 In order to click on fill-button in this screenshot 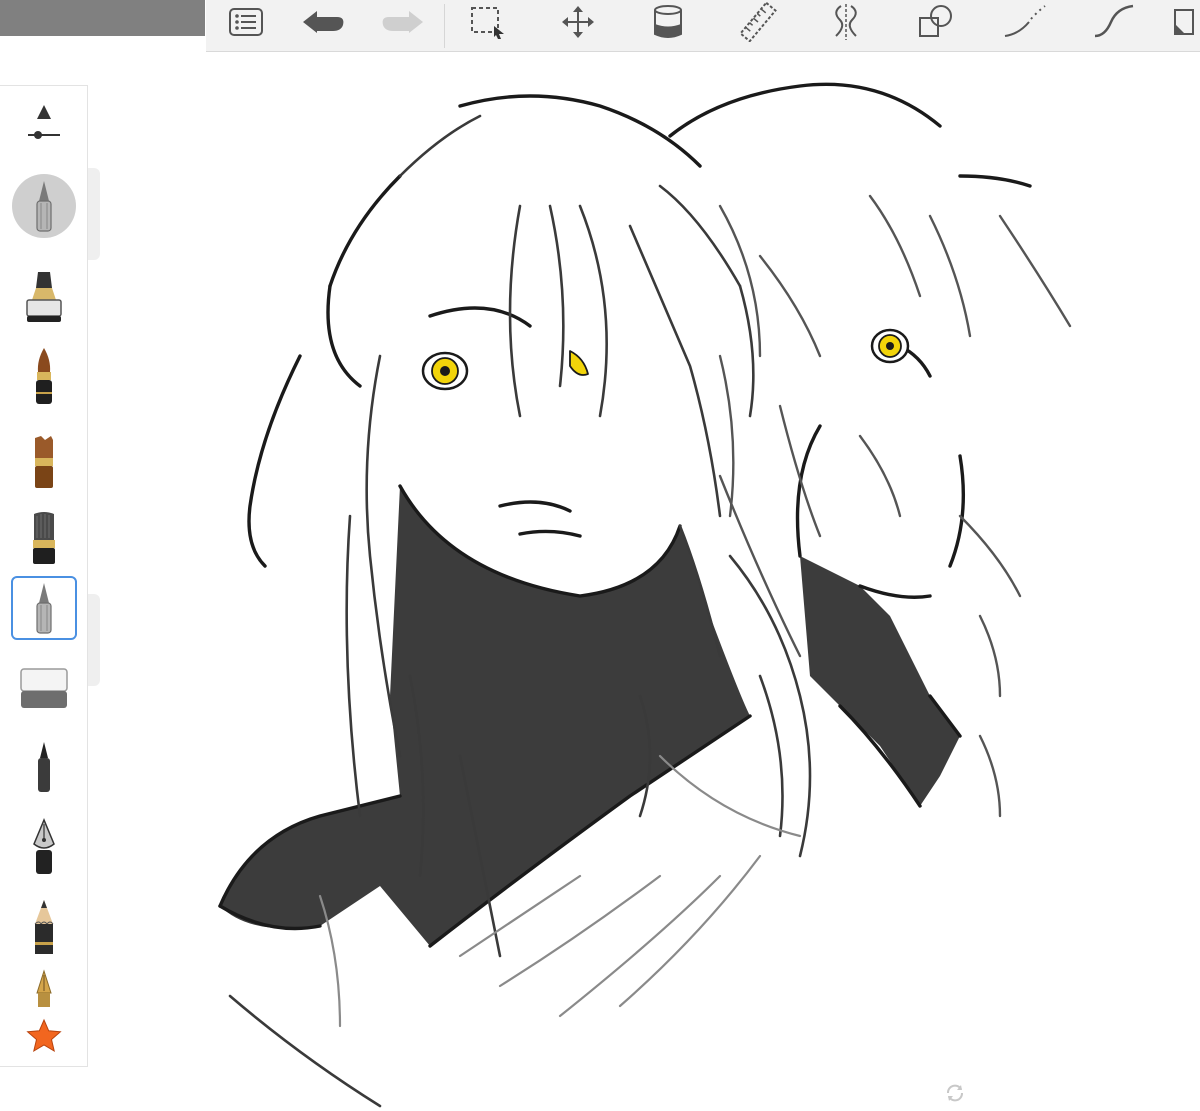, I will do `click(668, 22)`.